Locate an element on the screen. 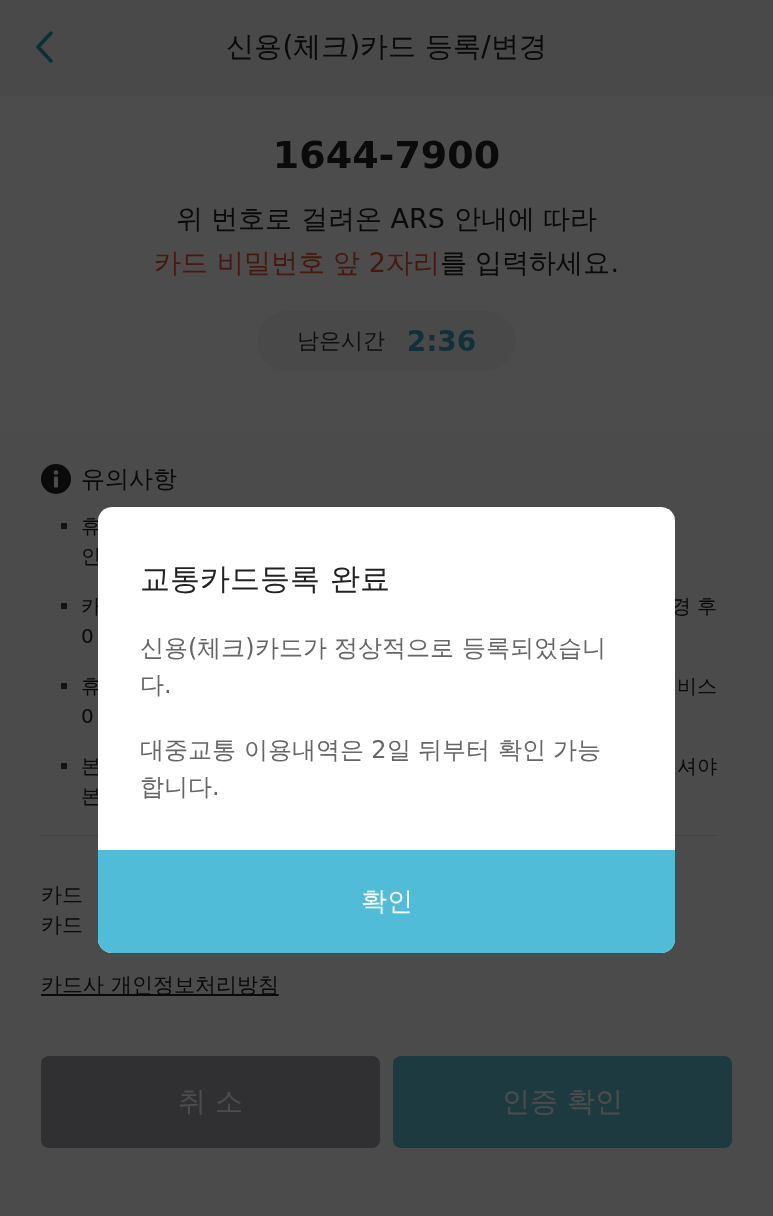 Image resolution: width=773 pixels, height=1216 pixels. phone-number: 1644-7900 is located at coordinates (386, 155).